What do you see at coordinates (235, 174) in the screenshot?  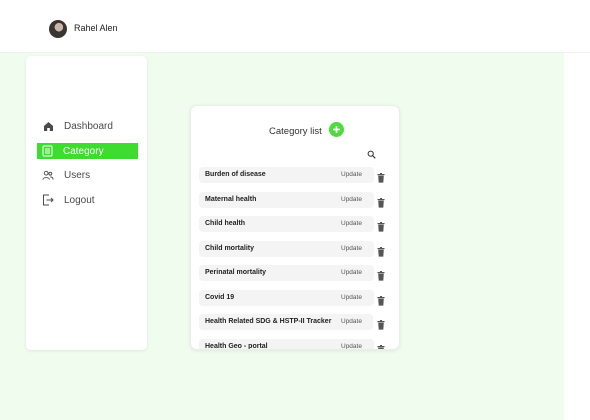 I see `category-name: Burden of disease` at bounding box center [235, 174].